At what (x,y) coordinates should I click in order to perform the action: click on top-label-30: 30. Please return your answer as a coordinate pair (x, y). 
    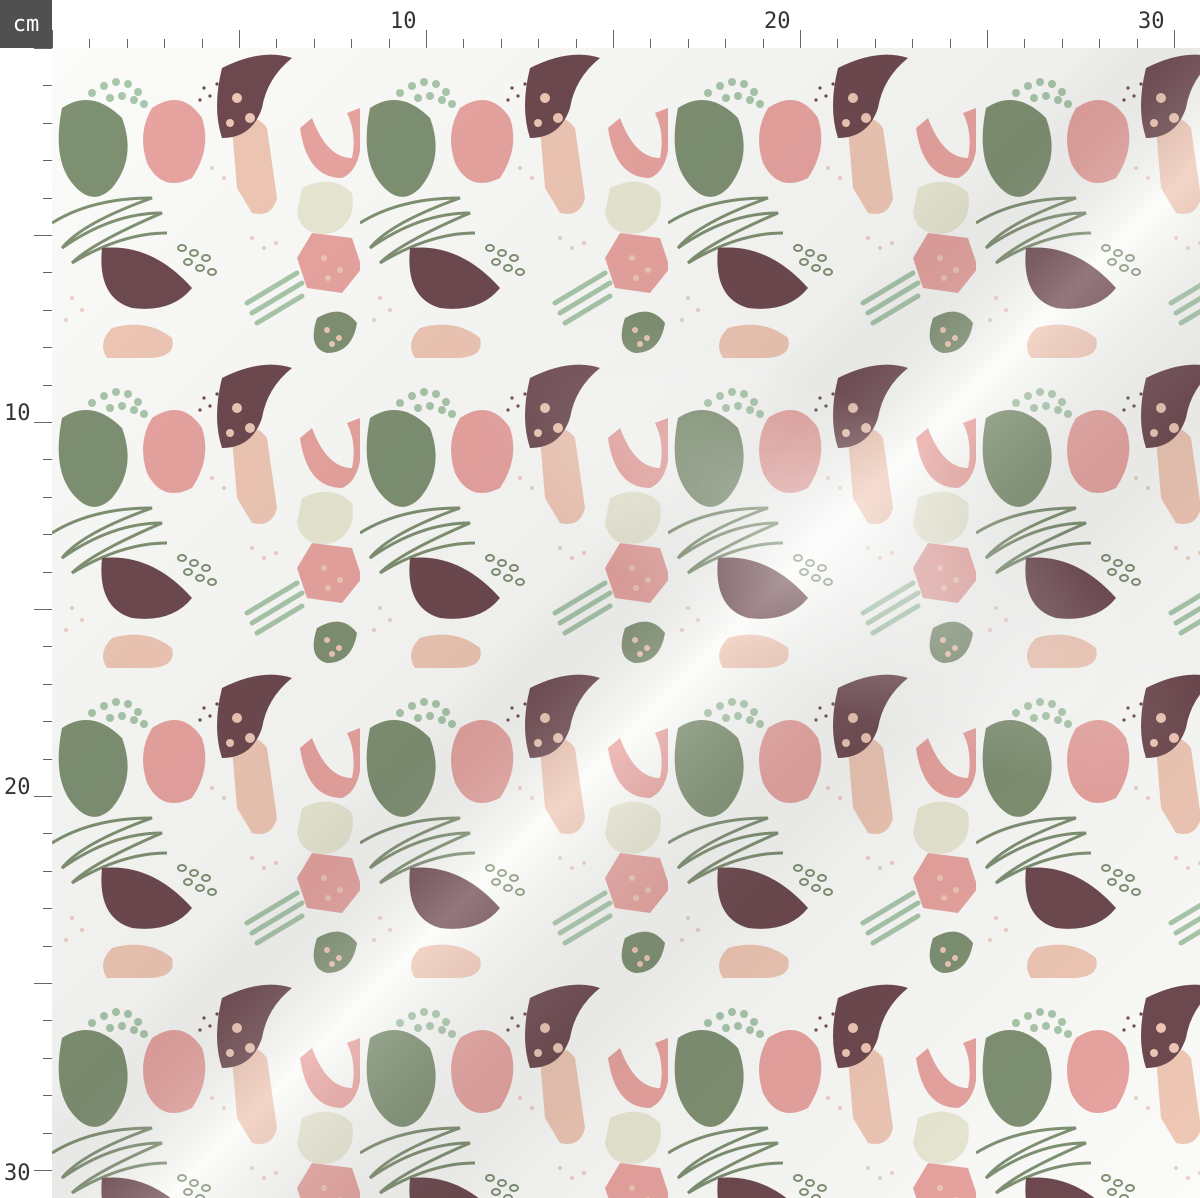
    Looking at the image, I should click on (1151, 21).